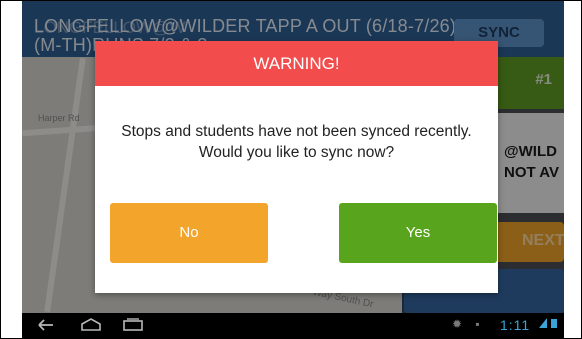 This screenshot has height=339, width=582. I want to click on status-icons: ✹ ▪, so click(466, 324).